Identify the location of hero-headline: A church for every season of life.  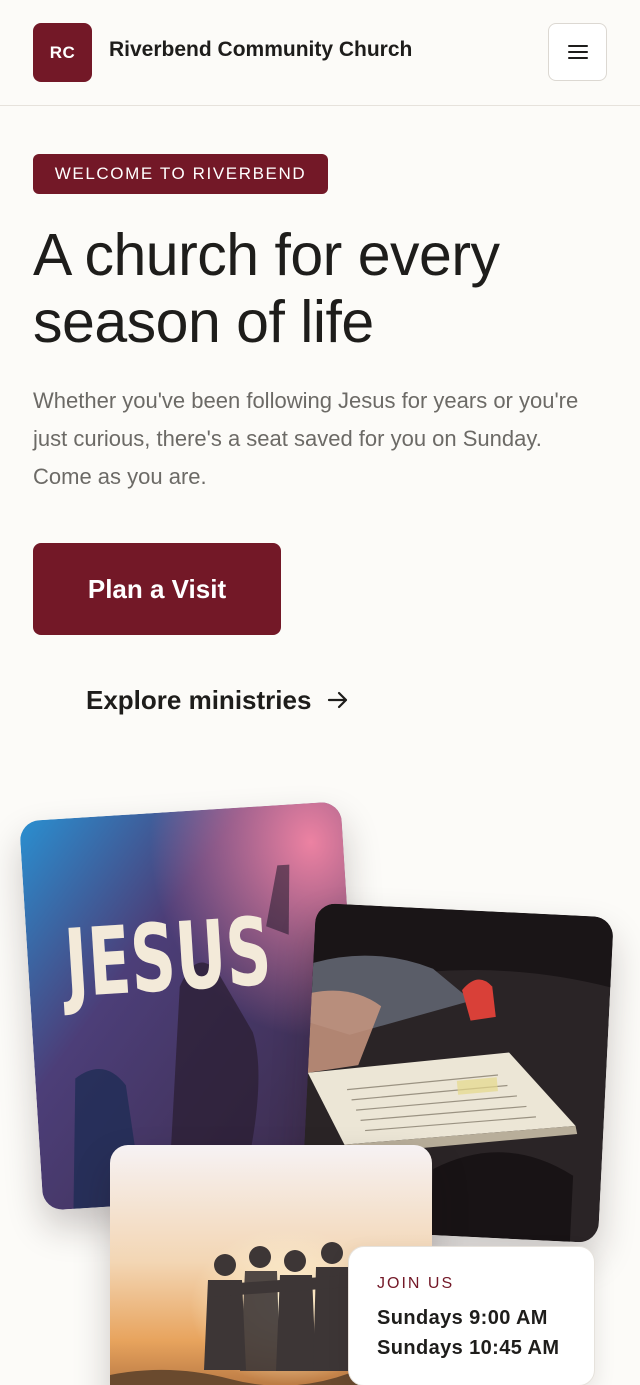
(323, 289).